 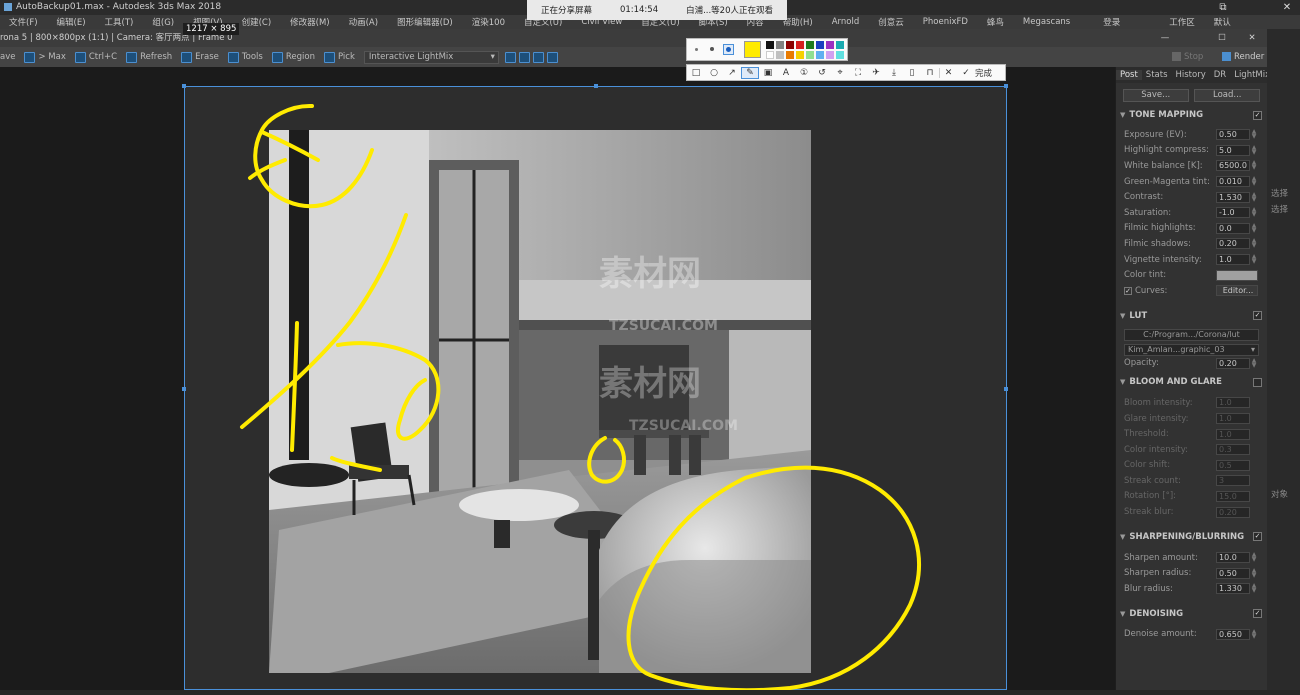 What do you see at coordinates (163, 22) in the screenshot?
I see `menu-group: 组(G)` at bounding box center [163, 22].